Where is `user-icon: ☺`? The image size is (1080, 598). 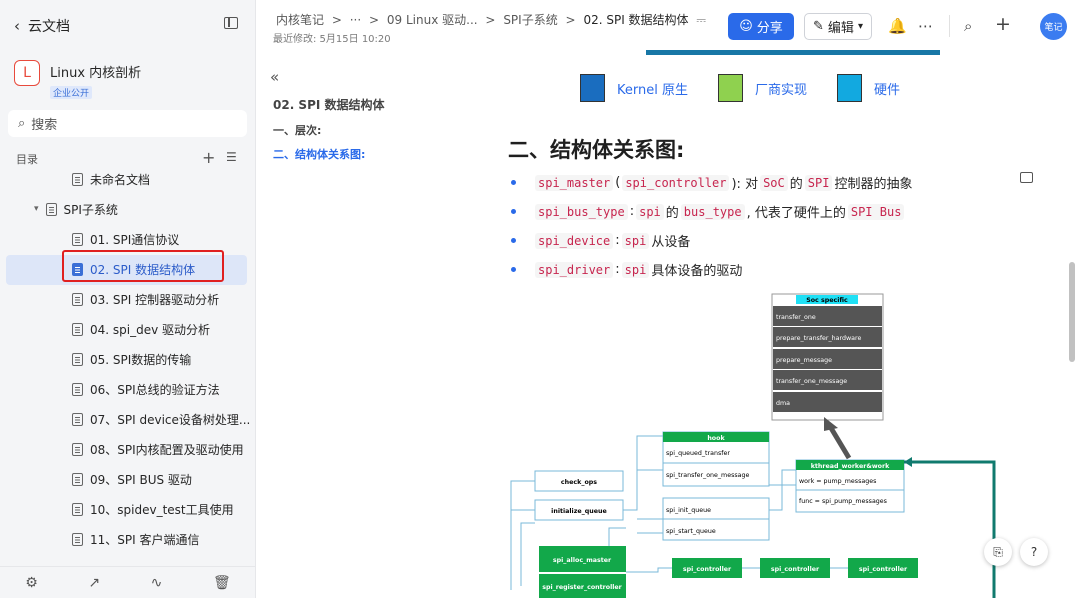
user-icon: ☺ is located at coordinates (746, 26).